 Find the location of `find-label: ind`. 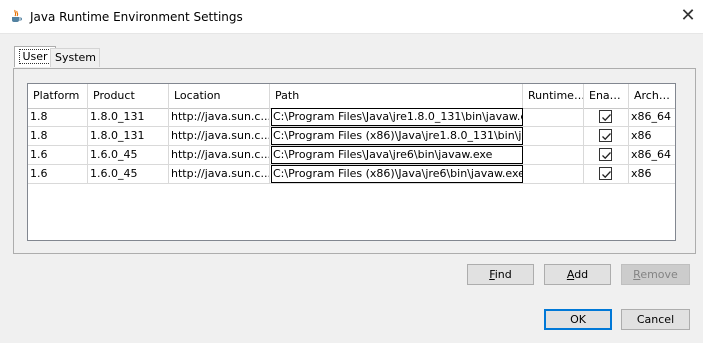

find-label: ind is located at coordinates (503, 274).